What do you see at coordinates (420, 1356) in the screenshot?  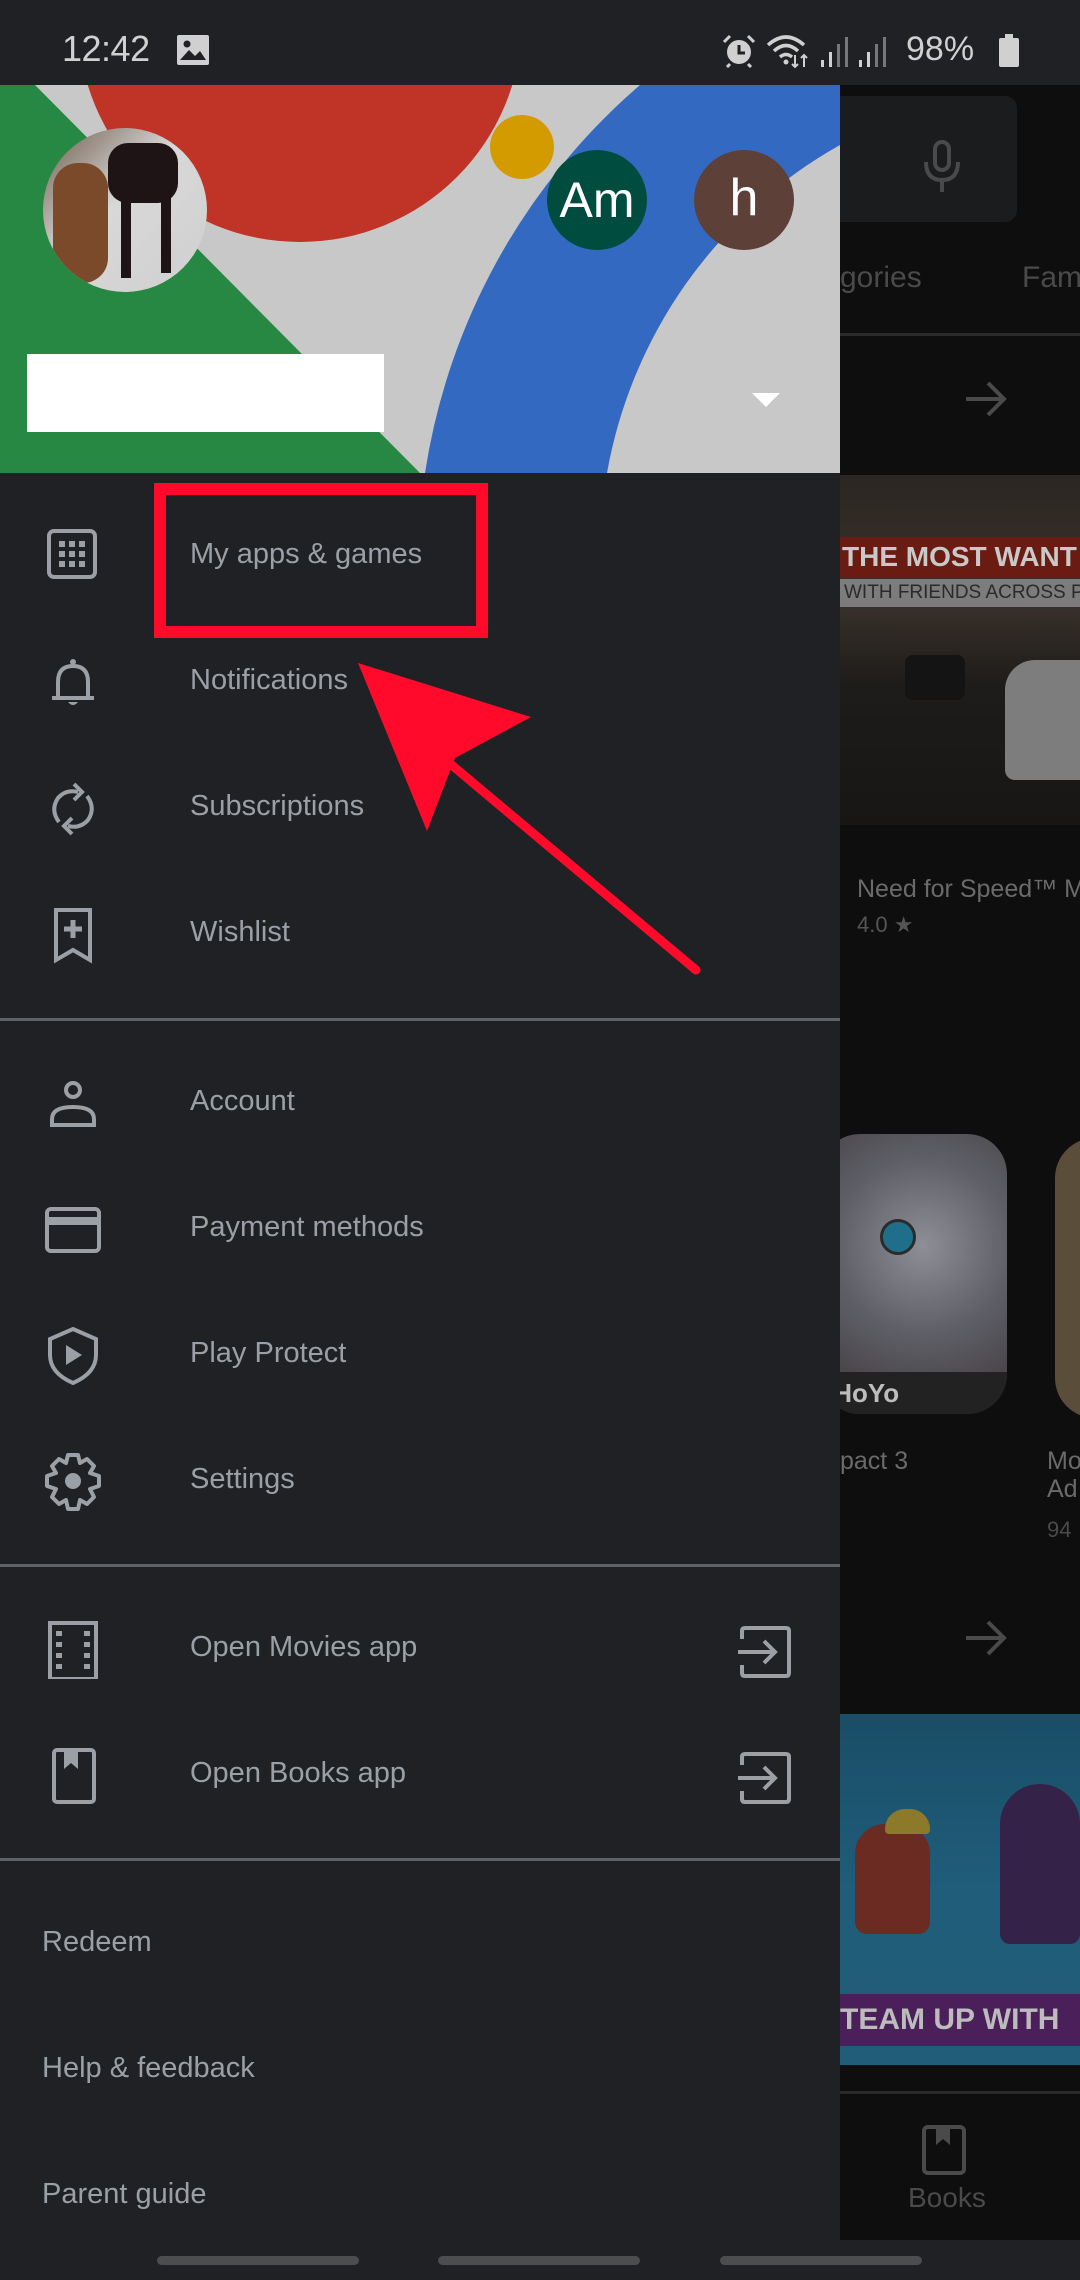 I see `menu-item-play-protect: Play Protect` at bounding box center [420, 1356].